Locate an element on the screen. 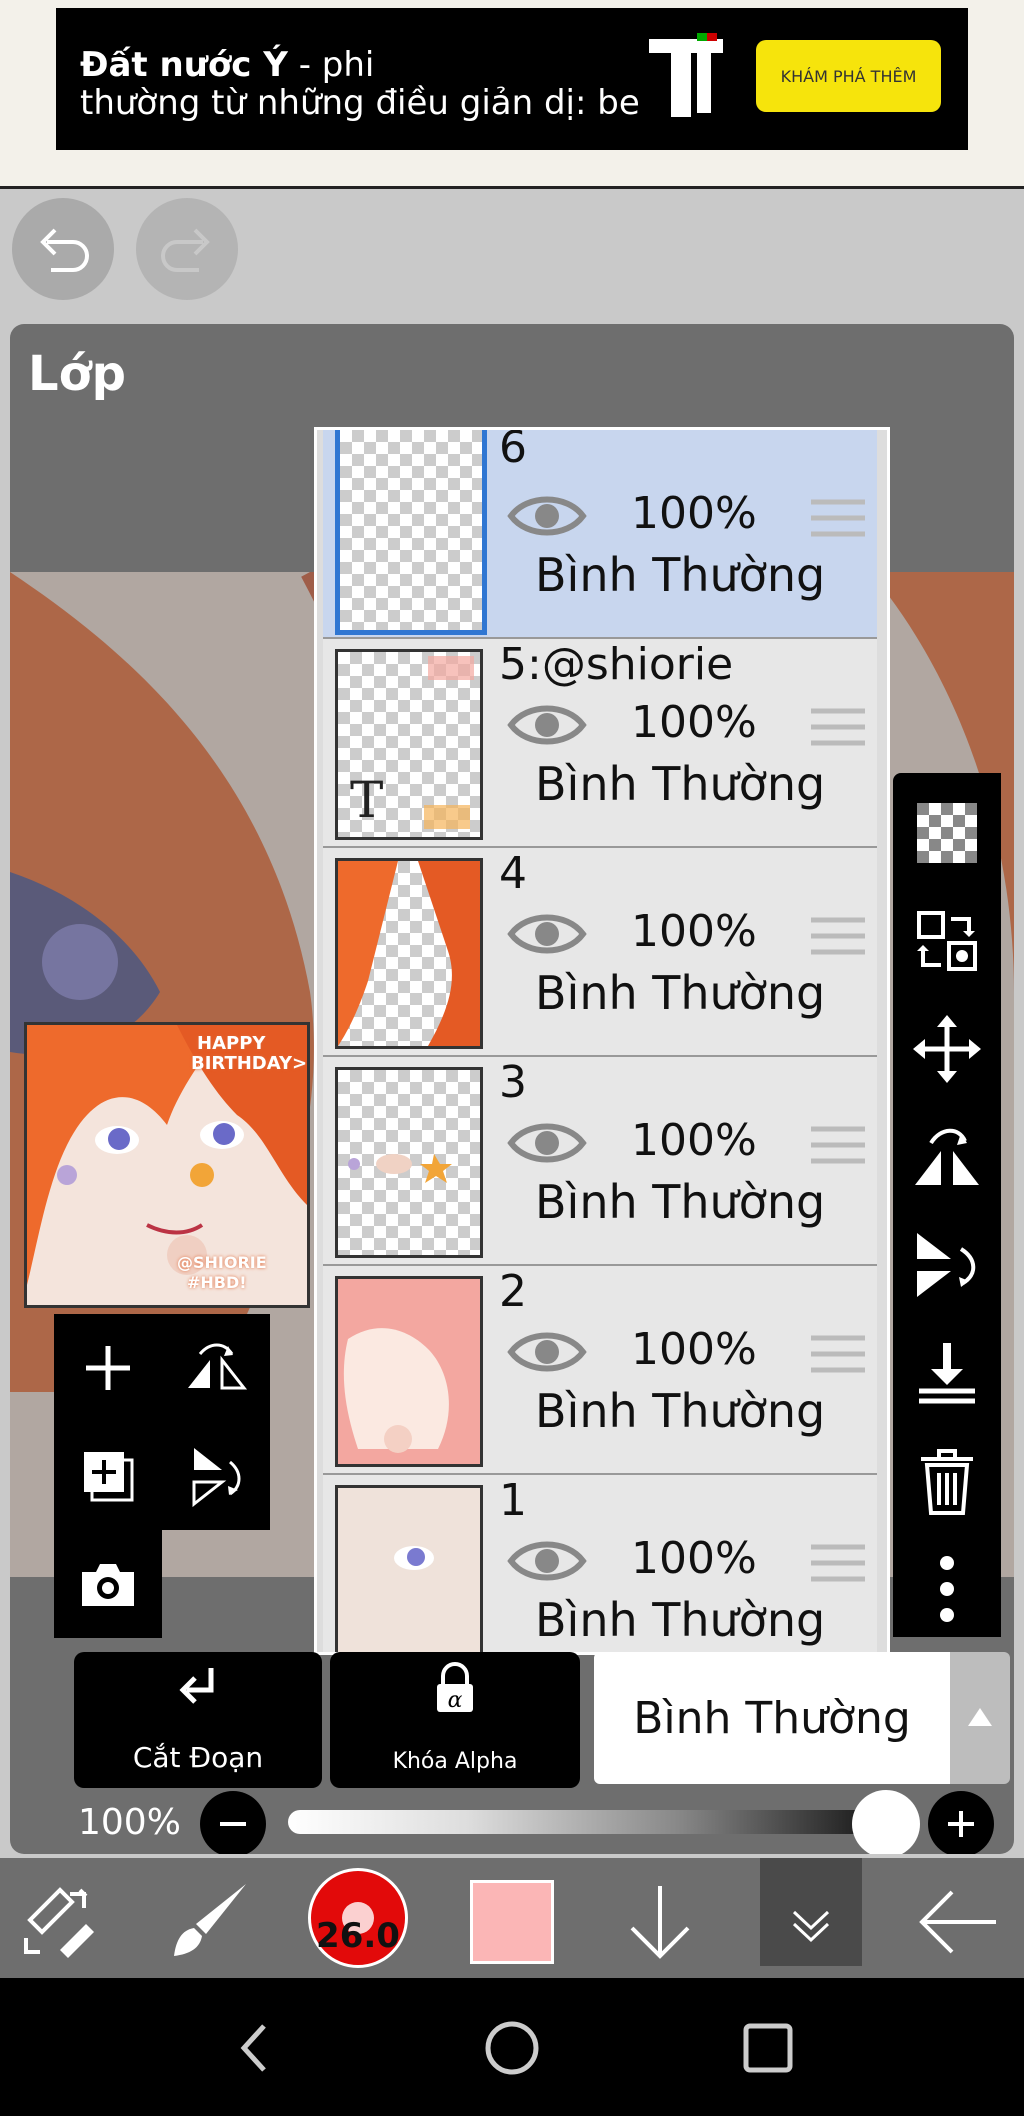 The image size is (1024, 2116). canvas-thumbnail: HAPPY BIRTHDAY> @SHIORIE #HBD! is located at coordinates (167, 1165).